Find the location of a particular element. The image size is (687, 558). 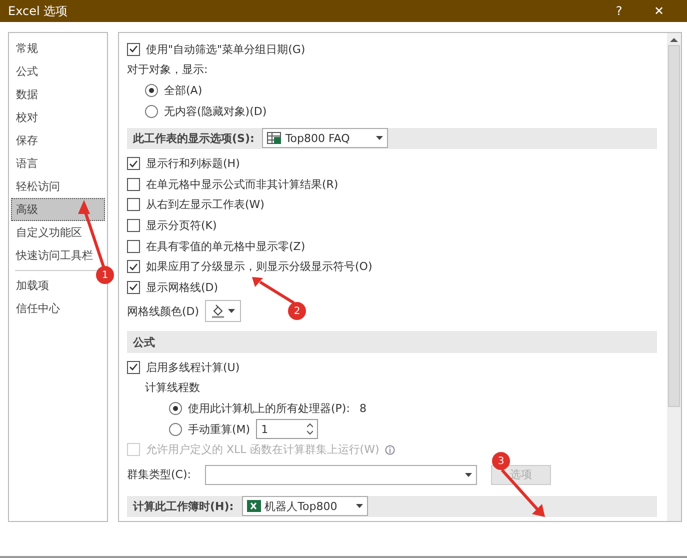

workbook-dropdown: Top800 FAQ is located at coordinates (325, 138).